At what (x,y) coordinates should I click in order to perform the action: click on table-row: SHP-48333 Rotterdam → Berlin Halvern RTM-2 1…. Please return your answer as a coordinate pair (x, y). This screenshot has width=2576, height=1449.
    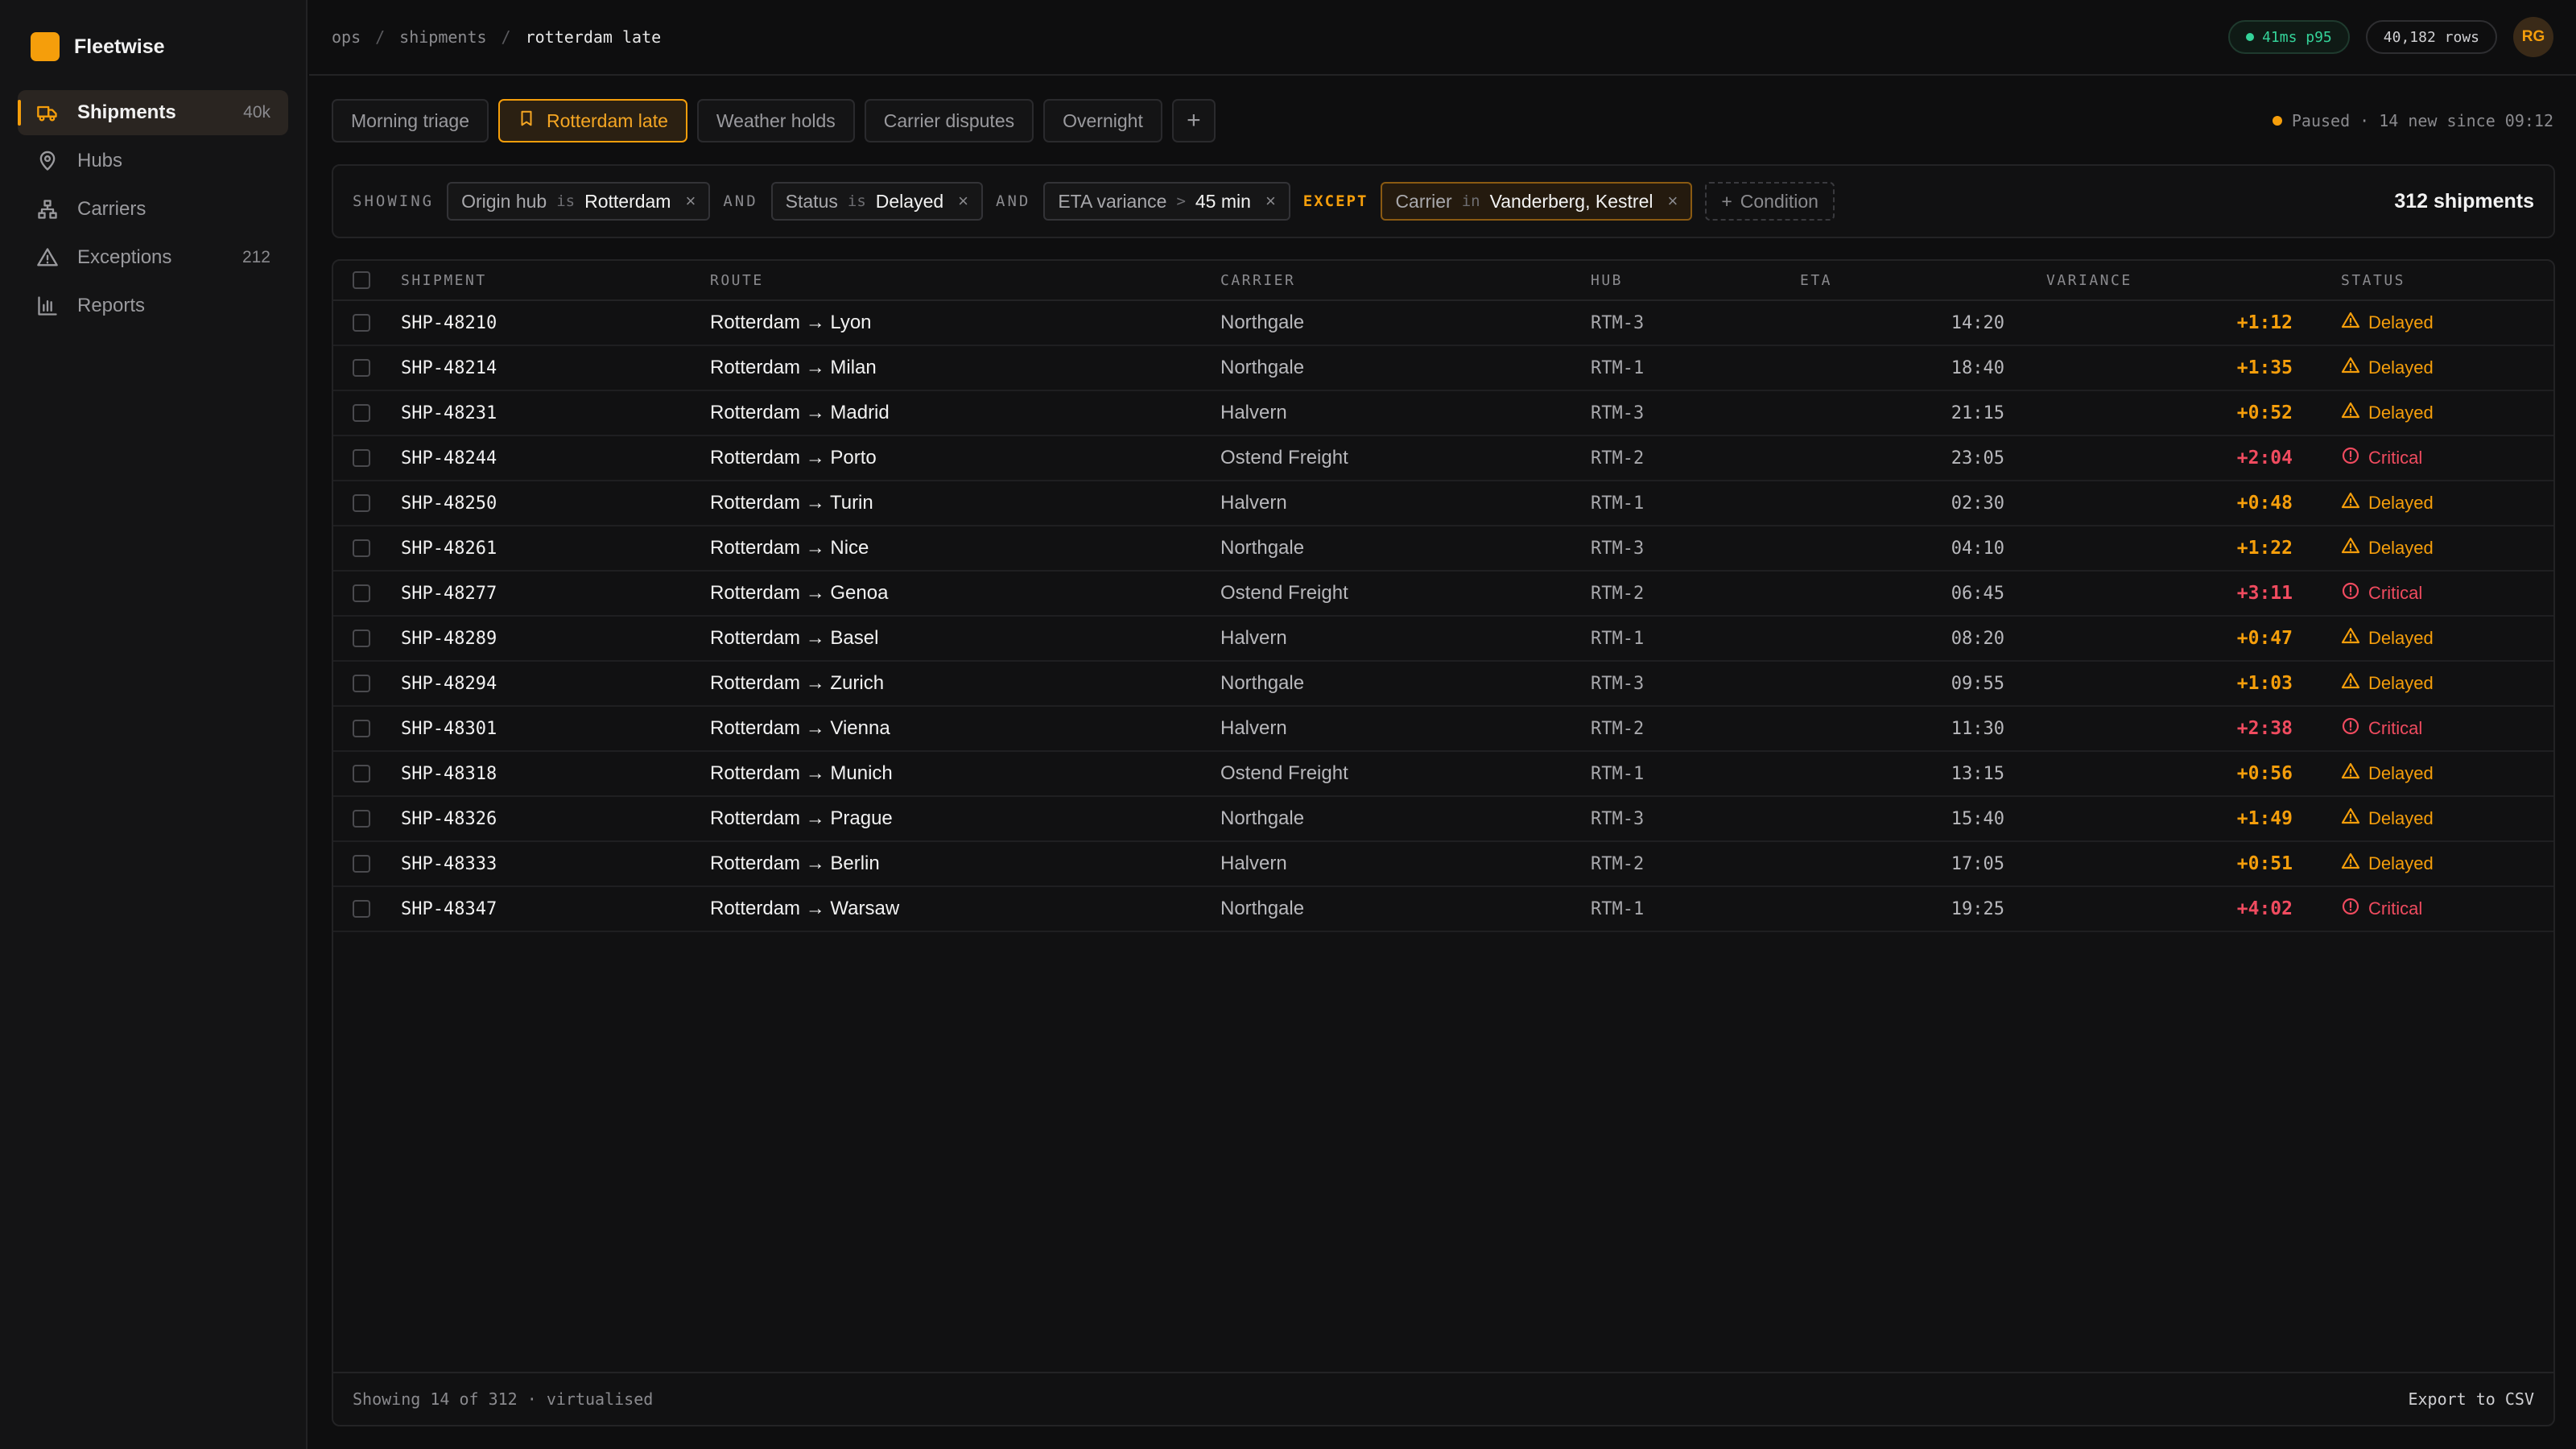
    Looking at the image, I should click on (1443, 864).